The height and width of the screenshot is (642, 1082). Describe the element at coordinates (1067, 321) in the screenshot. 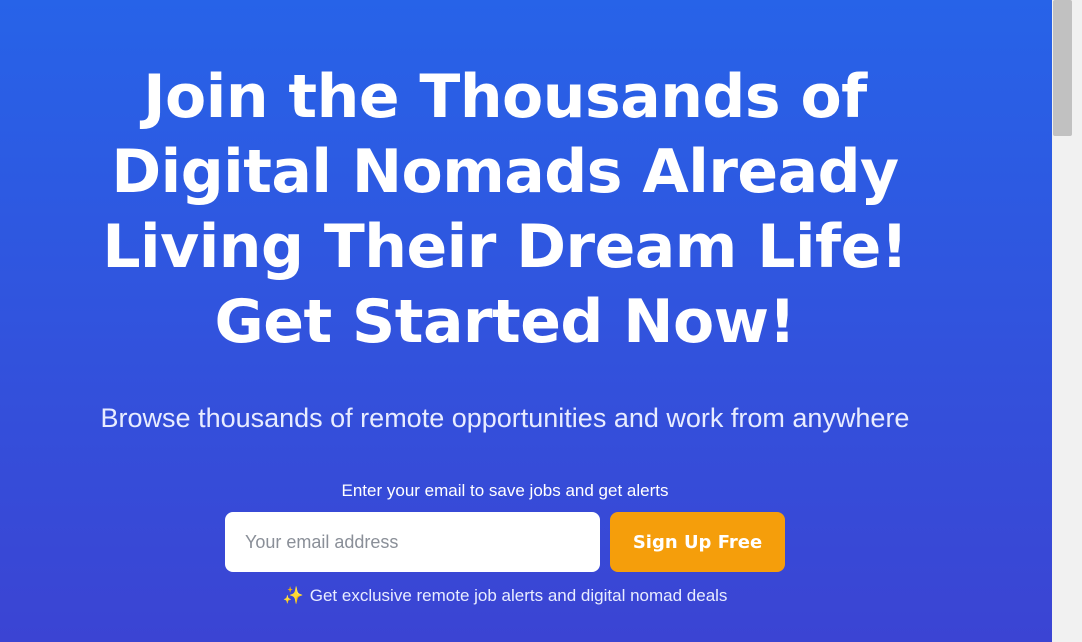

I see `vertical-scrollbar` at that location.